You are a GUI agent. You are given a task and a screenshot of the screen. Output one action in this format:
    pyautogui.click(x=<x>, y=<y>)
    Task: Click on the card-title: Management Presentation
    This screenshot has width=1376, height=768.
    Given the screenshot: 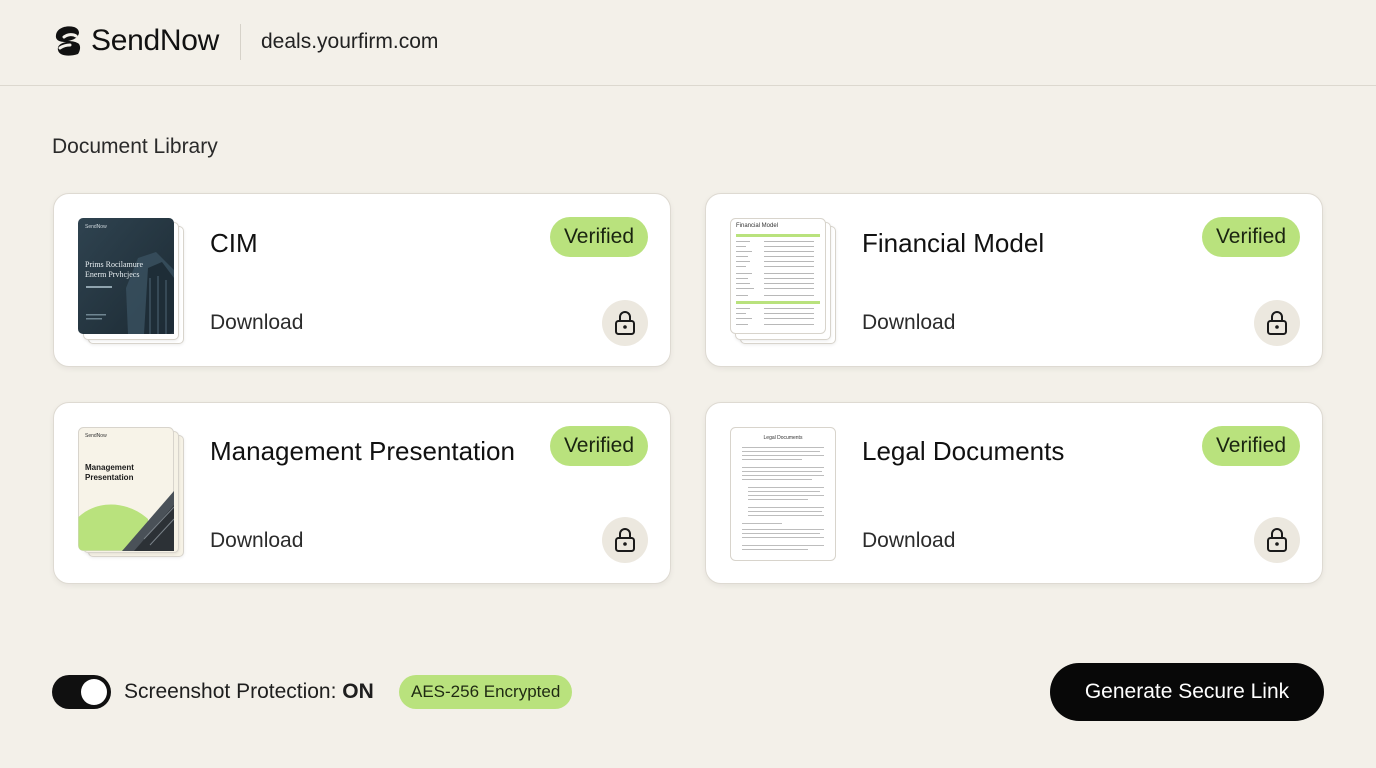 What is the action you would take?
    pyautogui.click(x=362, y=451)
    